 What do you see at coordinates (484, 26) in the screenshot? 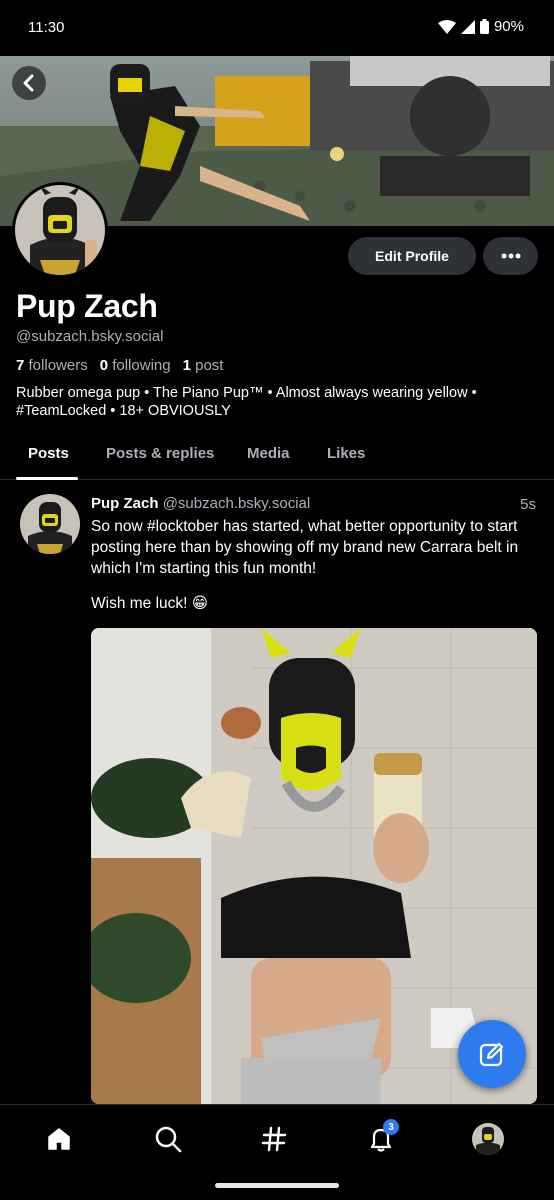
I see `battery-icon` at bounding box center [484, 26].